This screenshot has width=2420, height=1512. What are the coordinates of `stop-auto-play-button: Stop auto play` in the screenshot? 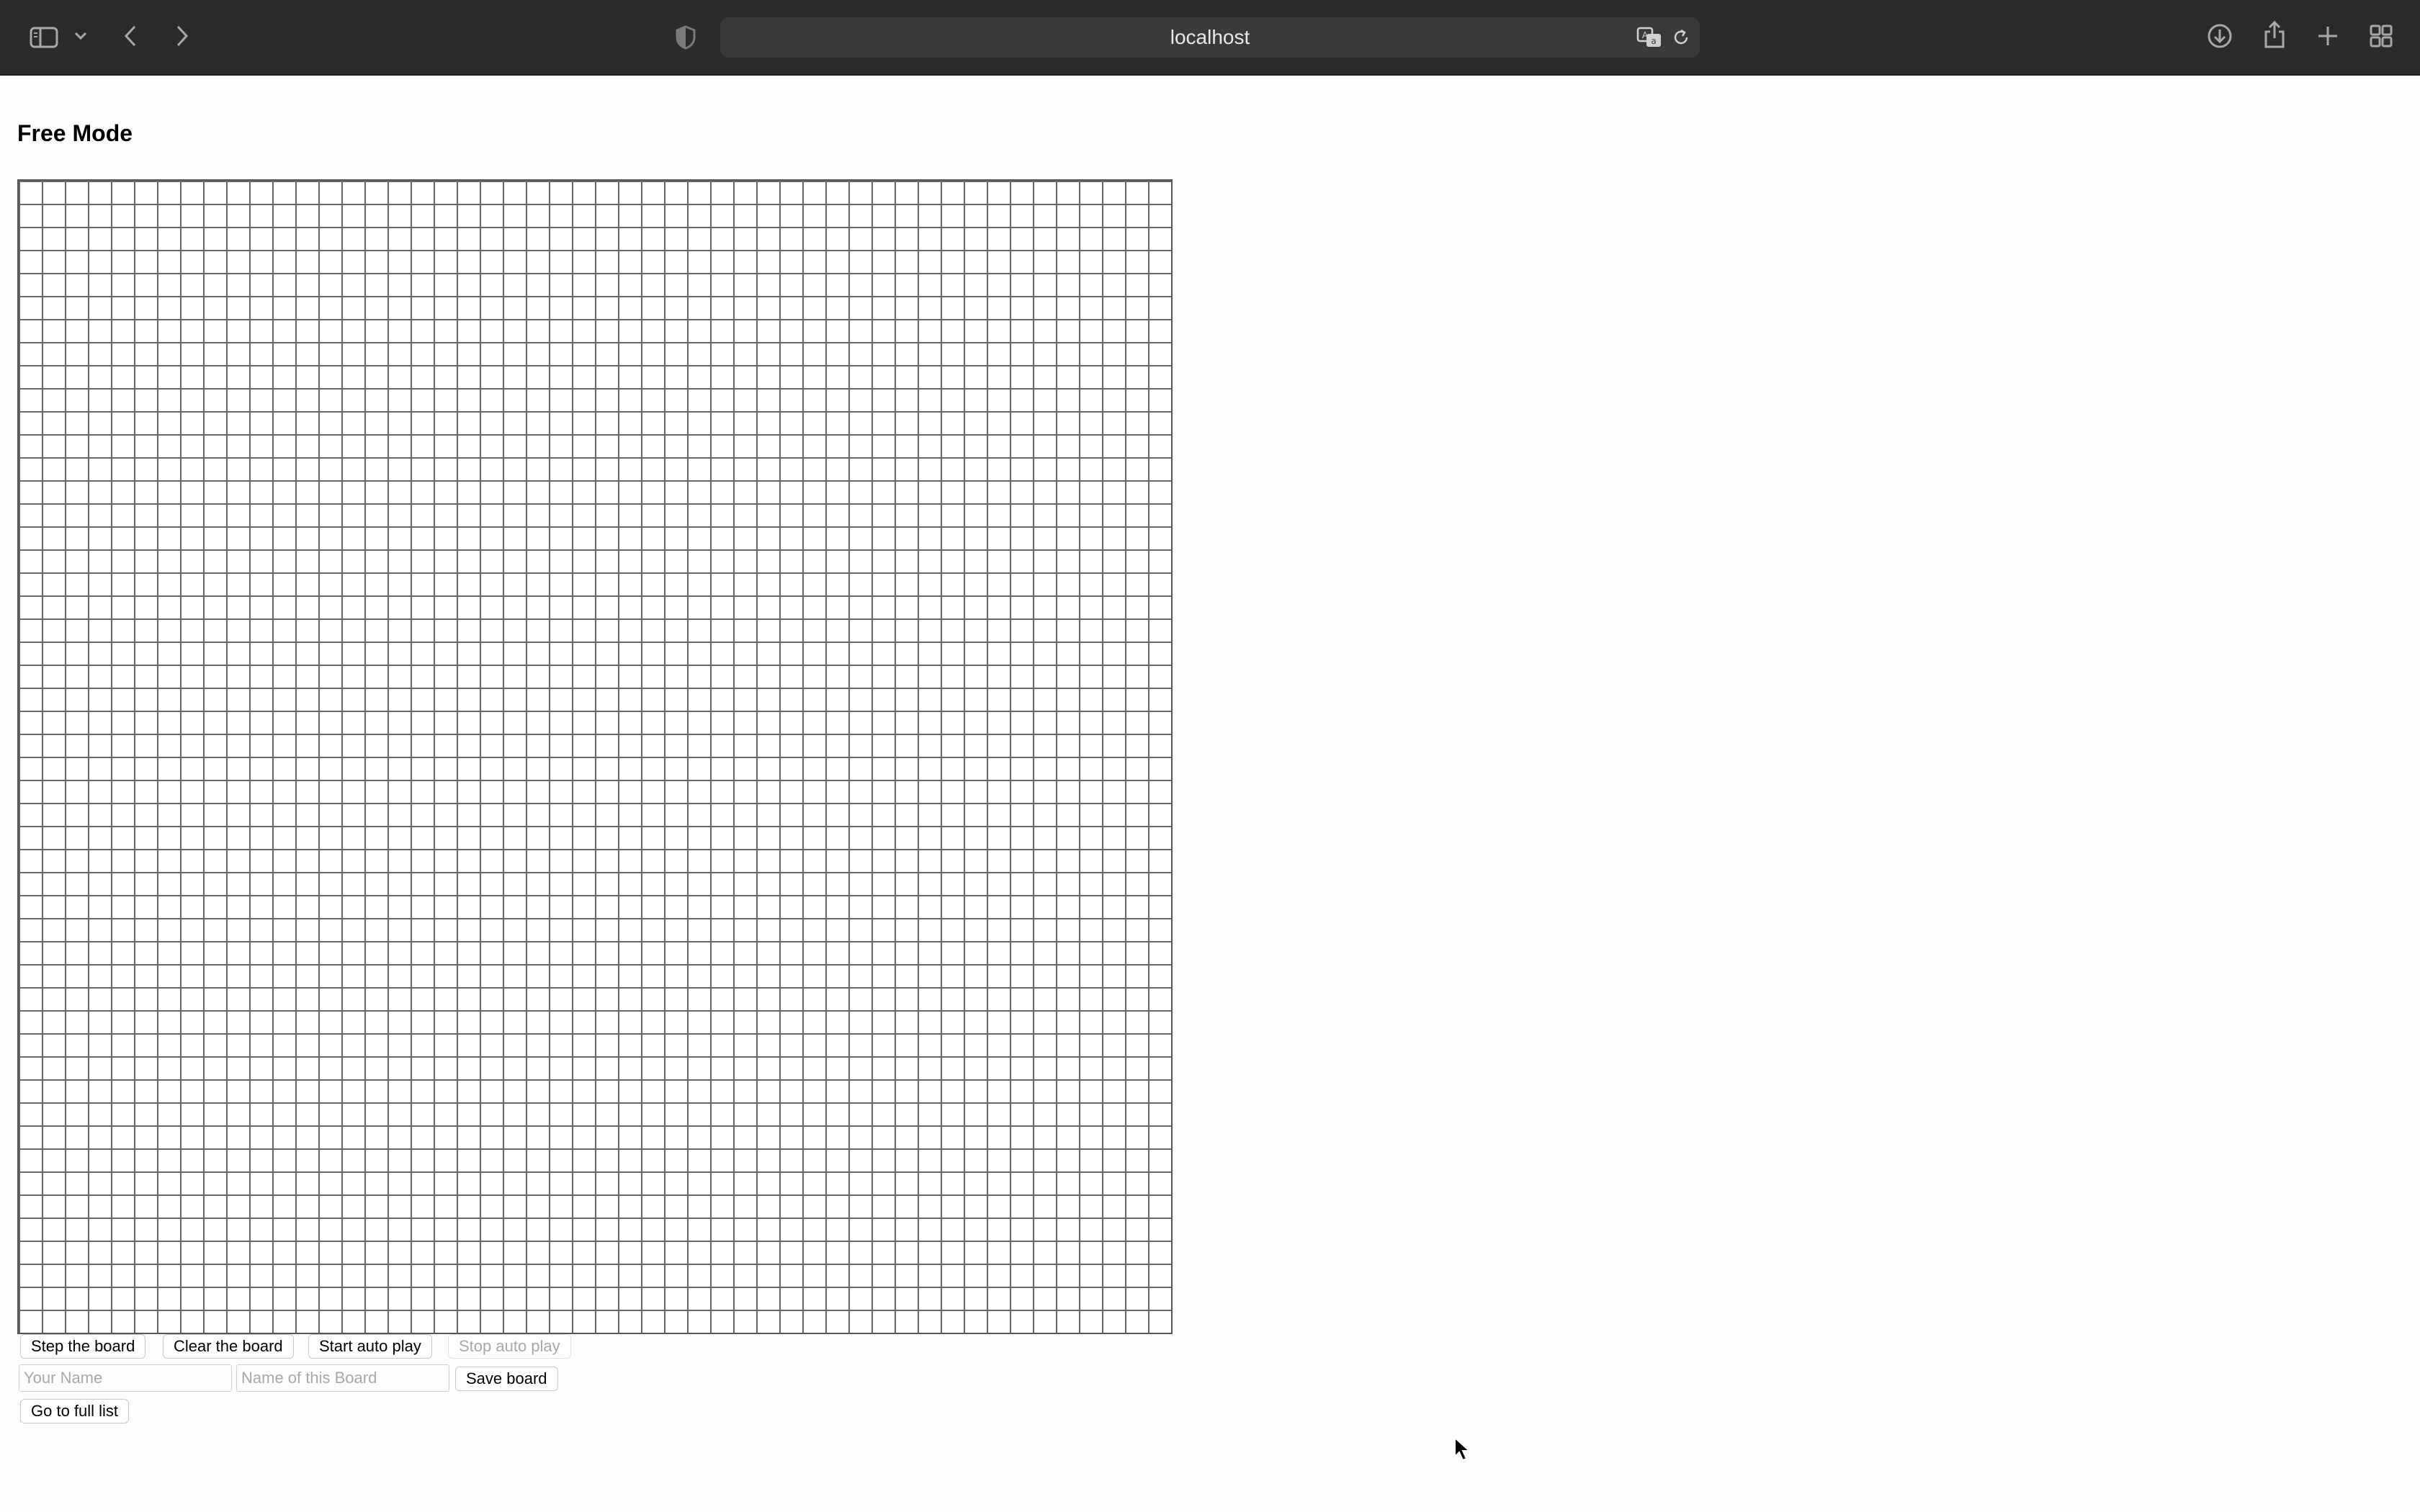 It's located at (509, 1346).